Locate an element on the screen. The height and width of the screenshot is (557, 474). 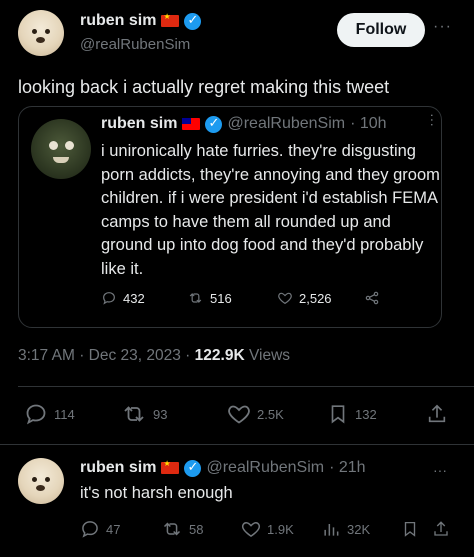
reply-retweet-action: 58 is located at coordinates (182, 529).